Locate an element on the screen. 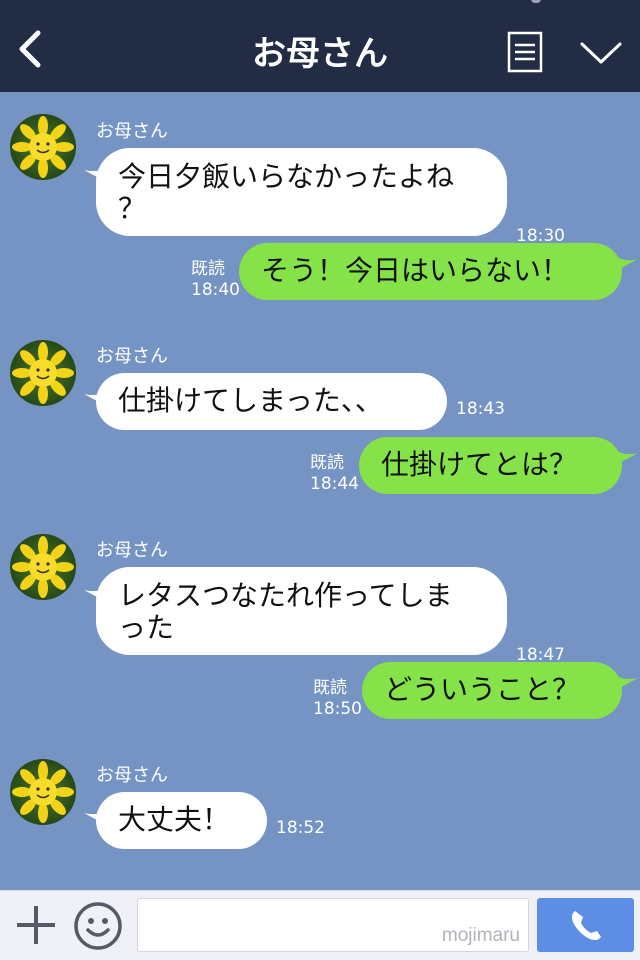  add-attachment-button is located at coordinates (36, 925).